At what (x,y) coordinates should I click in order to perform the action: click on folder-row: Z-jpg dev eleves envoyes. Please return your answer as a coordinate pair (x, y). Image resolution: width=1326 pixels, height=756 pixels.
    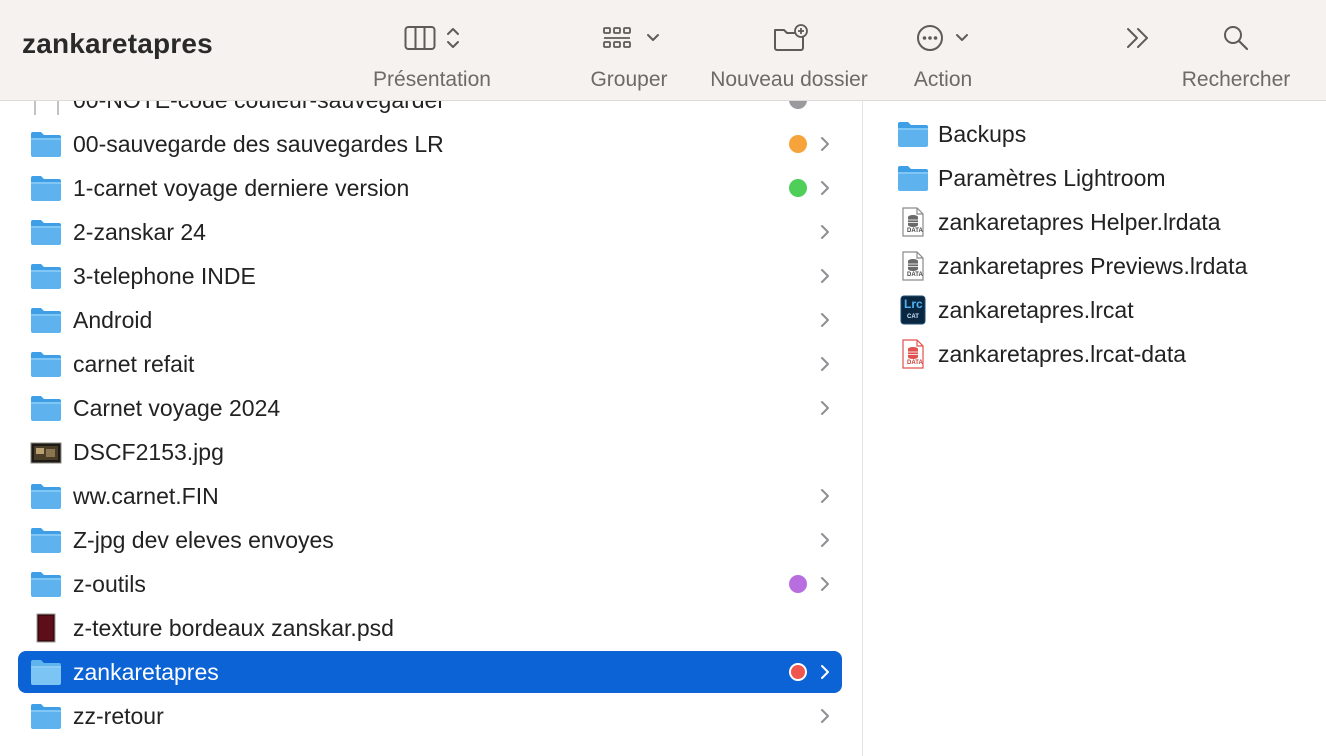
    Looking at the image, I should click on (430, 540).